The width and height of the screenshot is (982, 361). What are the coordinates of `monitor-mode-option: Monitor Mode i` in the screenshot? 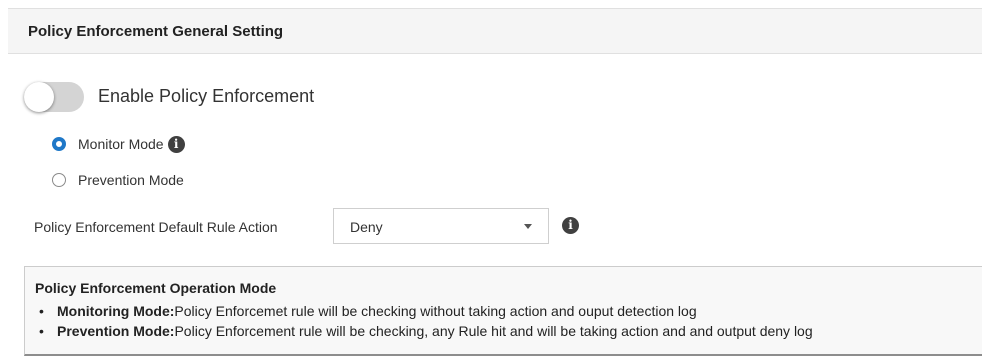 It's located at (118, 144).